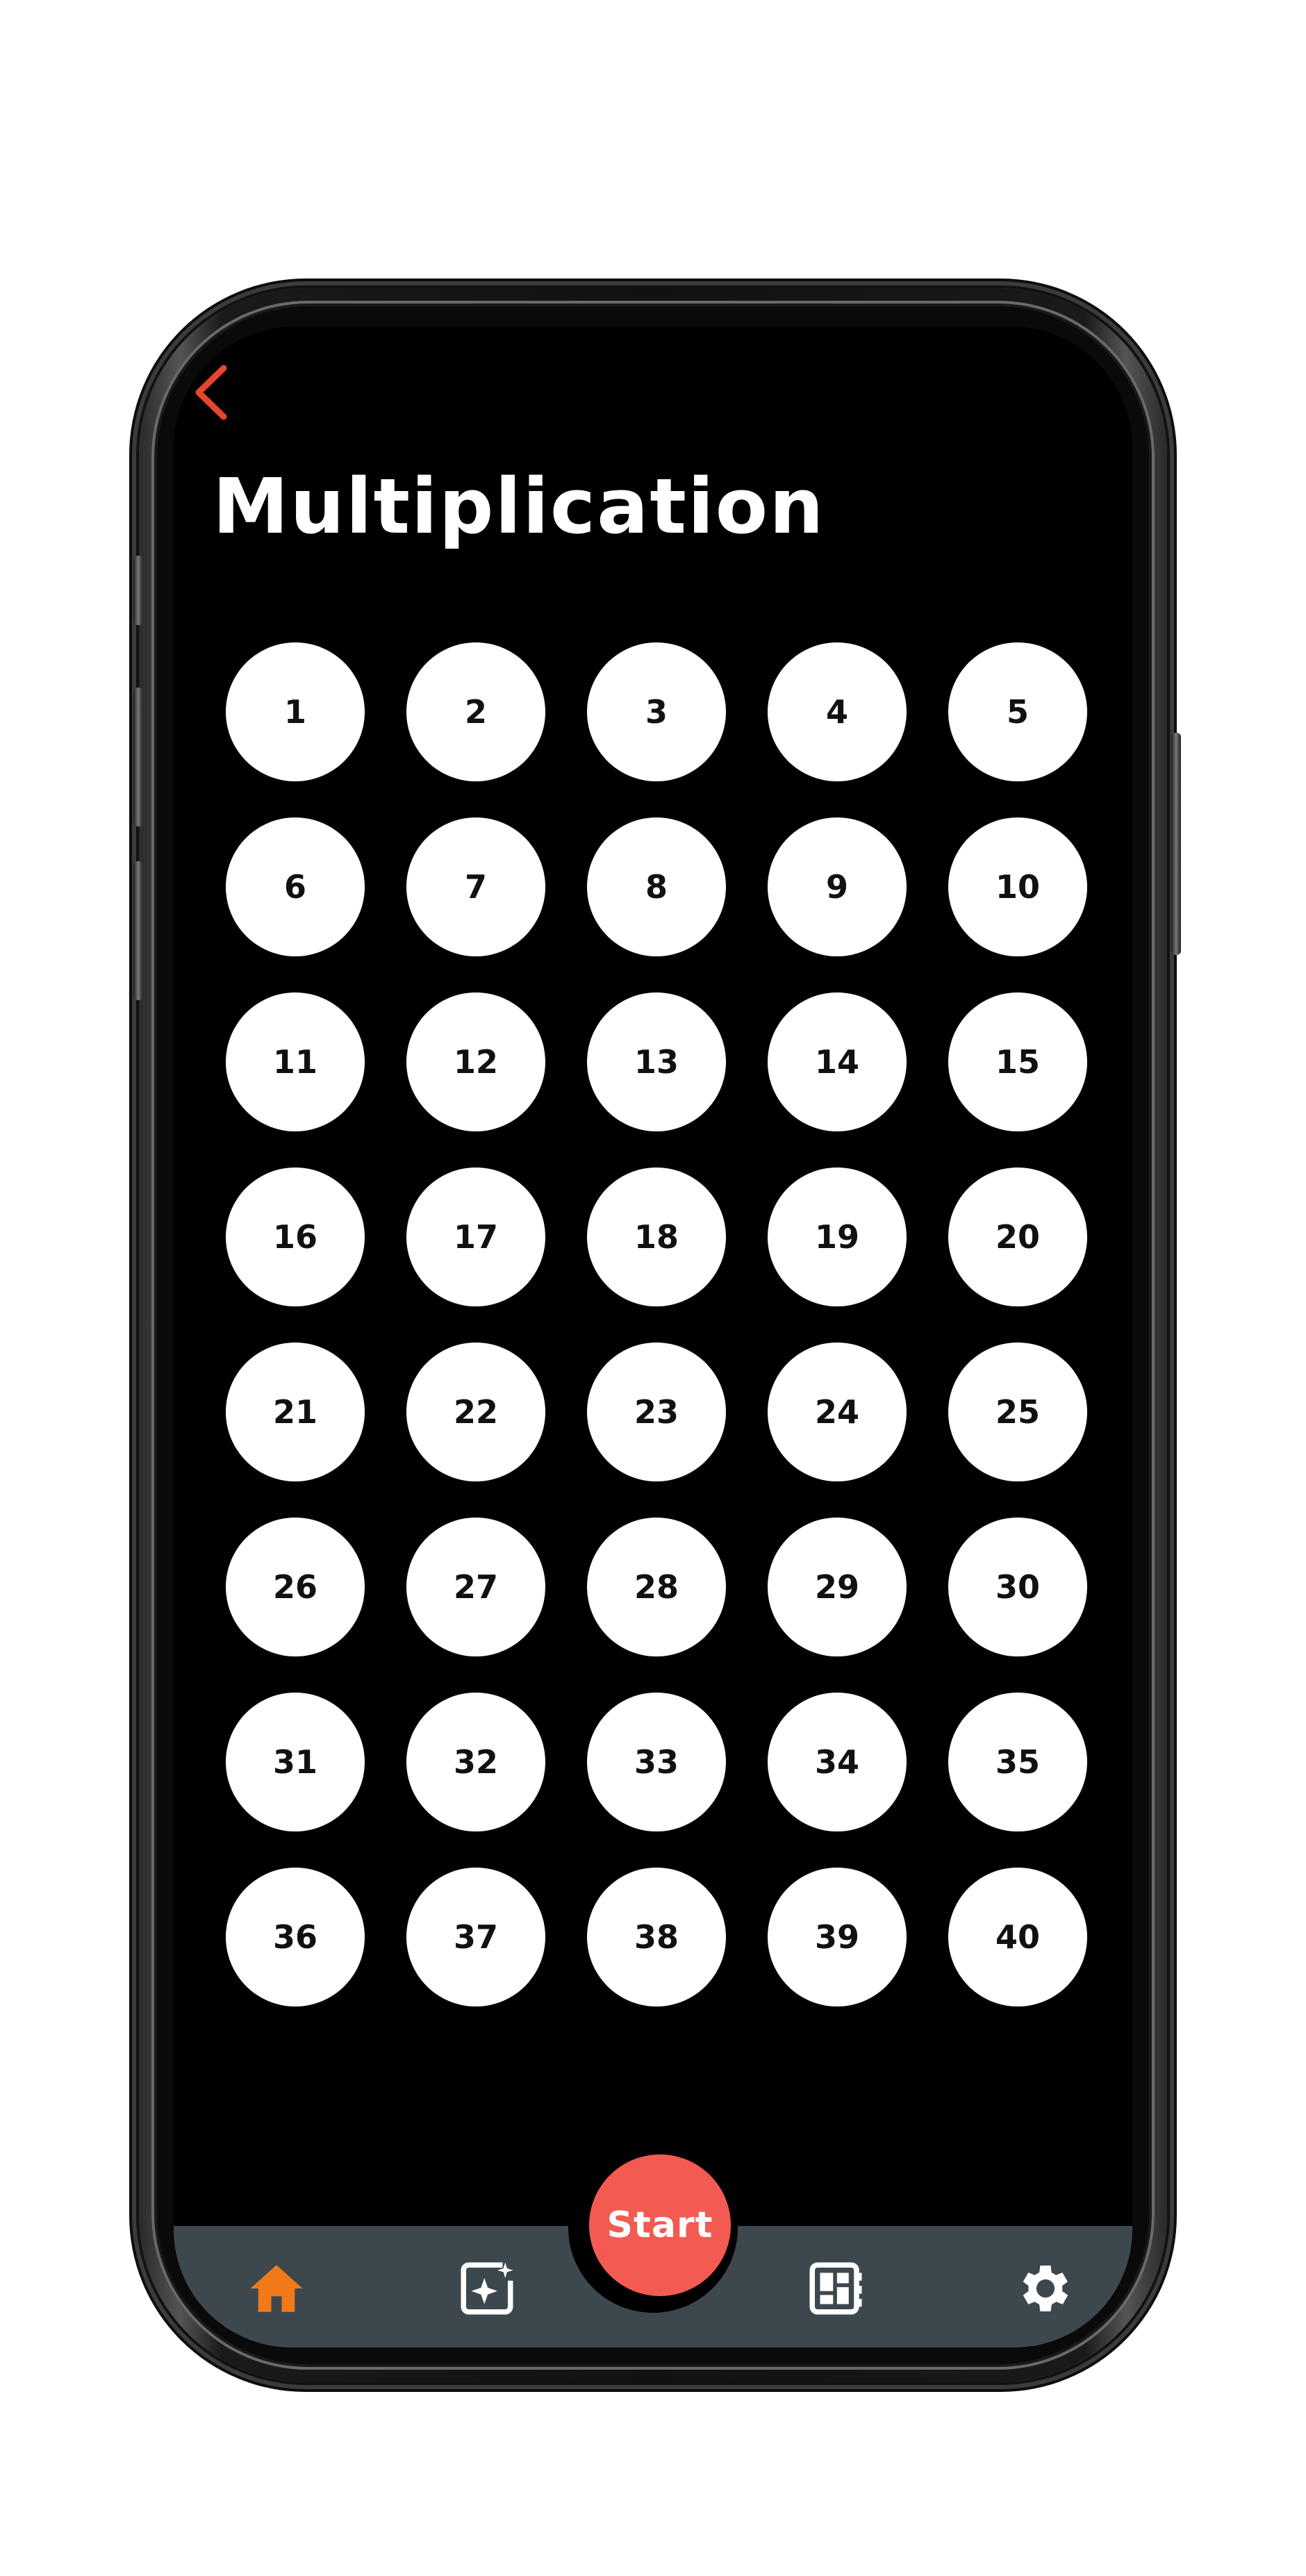 This screenshot has height=2576, width=1306. Describe the element at coordinates (476, 1061) in the screenshot. I see `number-button: 12` at that location.